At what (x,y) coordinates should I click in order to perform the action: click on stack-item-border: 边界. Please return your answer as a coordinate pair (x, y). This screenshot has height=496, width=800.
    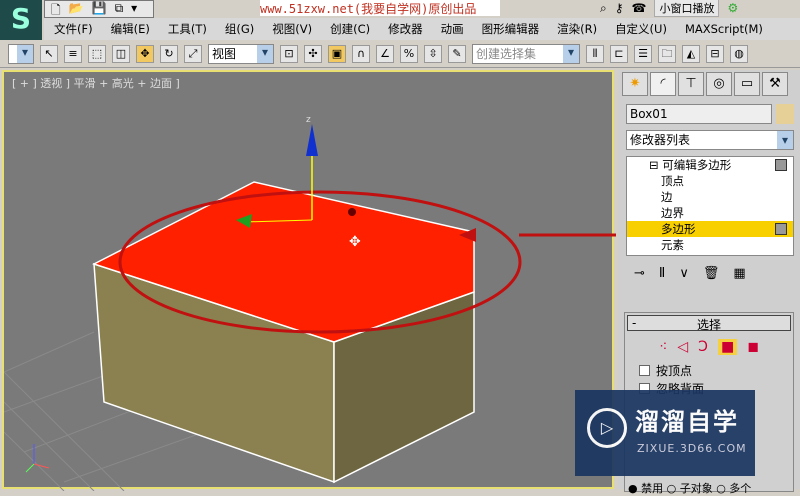
    Looking at the image, I should click on (710, 213).